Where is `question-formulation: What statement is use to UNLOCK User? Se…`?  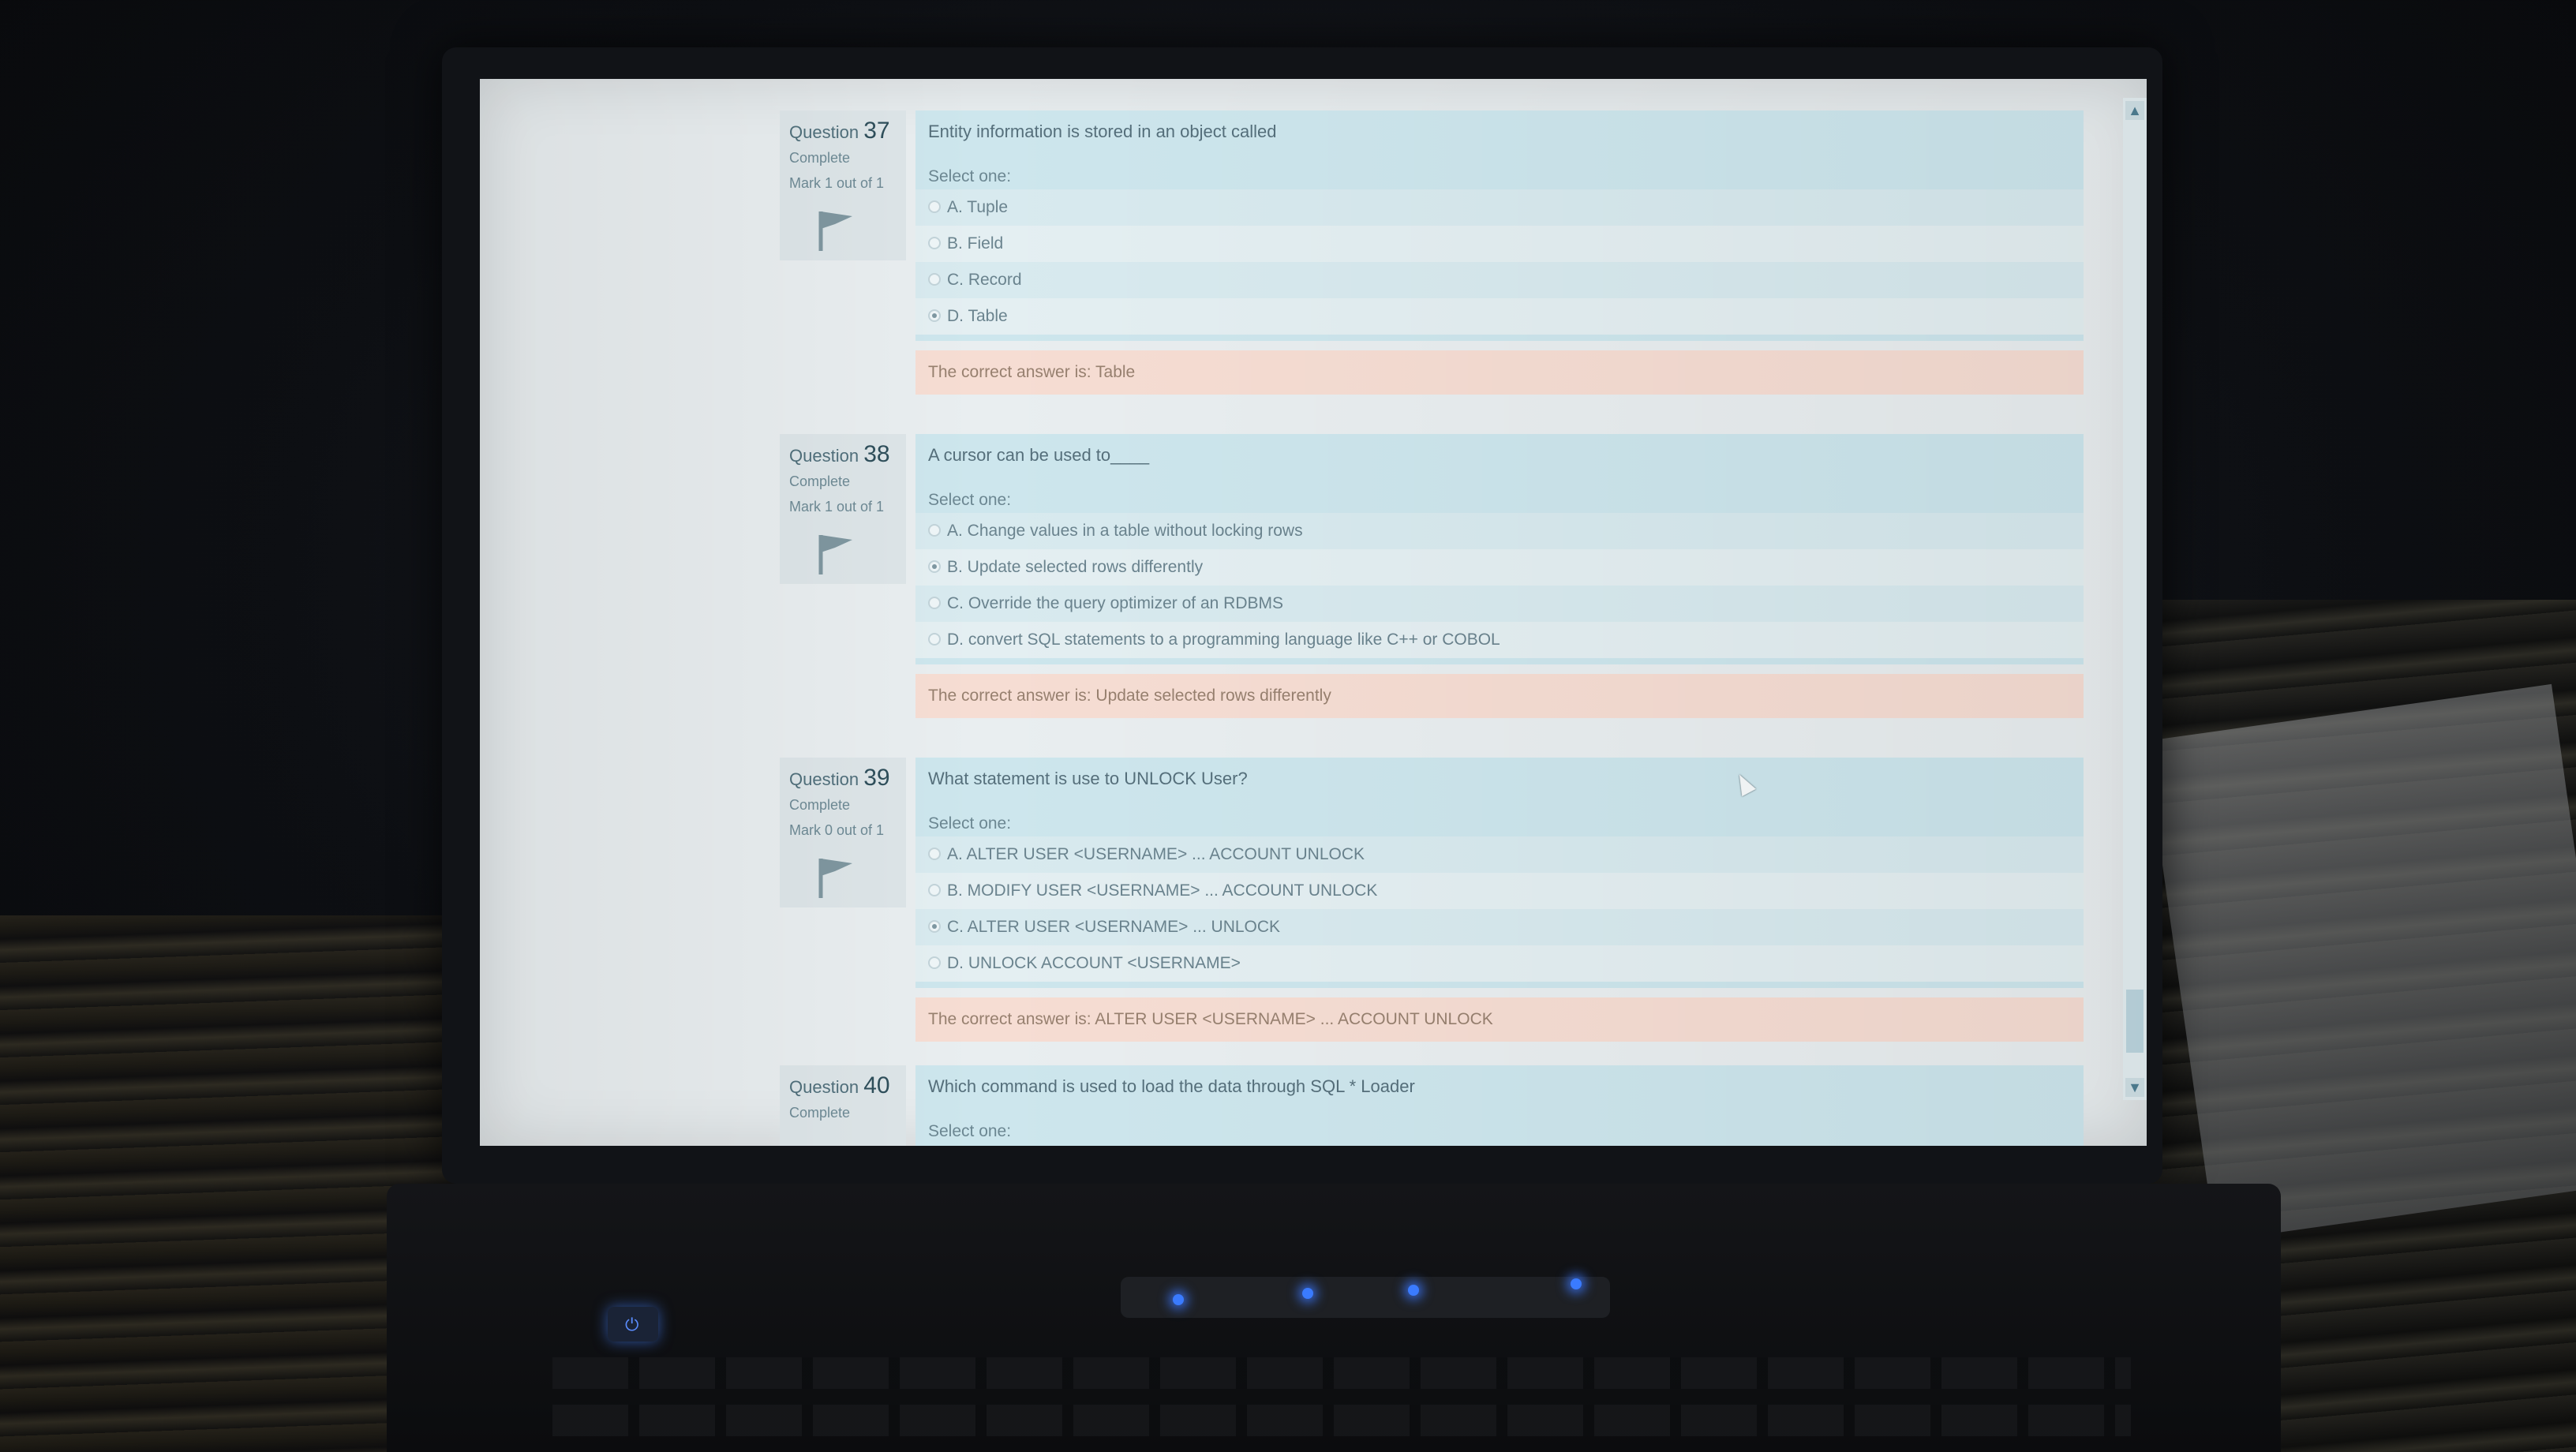 question-formulation: What statement is use to UNLOCK User? Se… is located at coordinates (1499, 873).